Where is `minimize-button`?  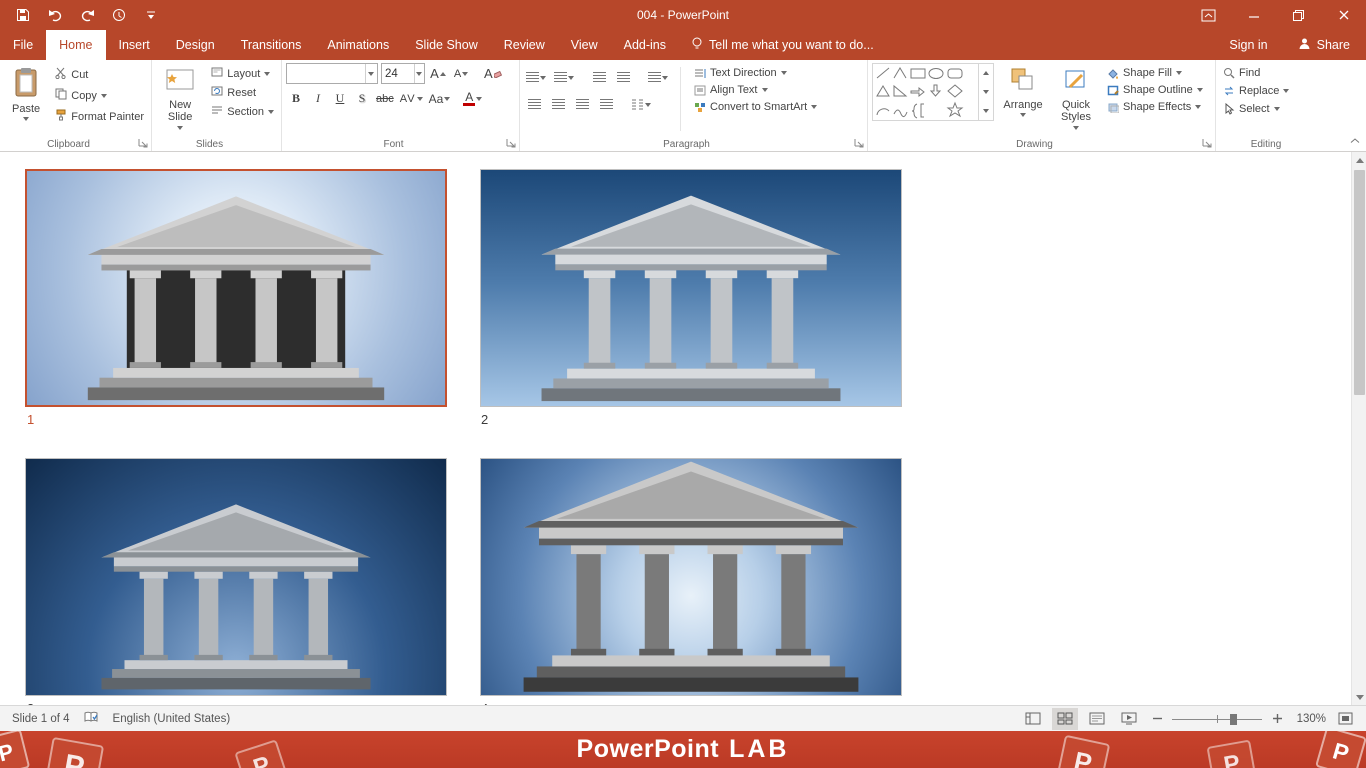 minimize-button is located at coordinates (1253, 15).